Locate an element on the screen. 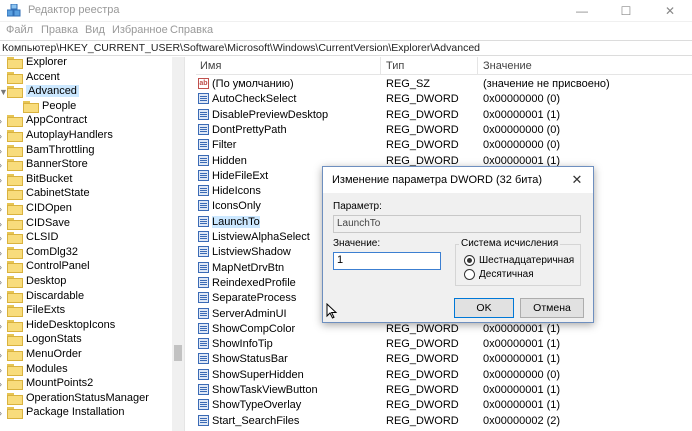 This screenshot has height=431, width=692. tree-scrollbar is located at coordinates (178, 244).